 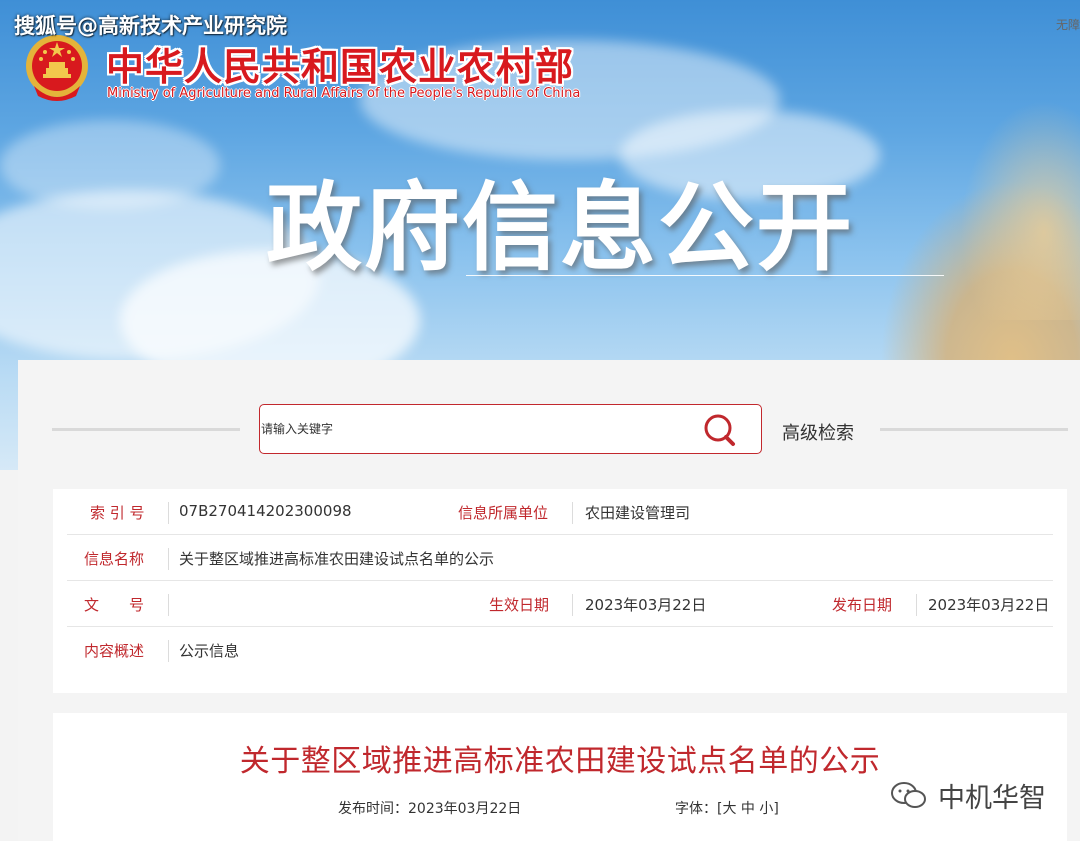 I want to click on brand-watermark: 中机华智, so click(x=992, y=798).